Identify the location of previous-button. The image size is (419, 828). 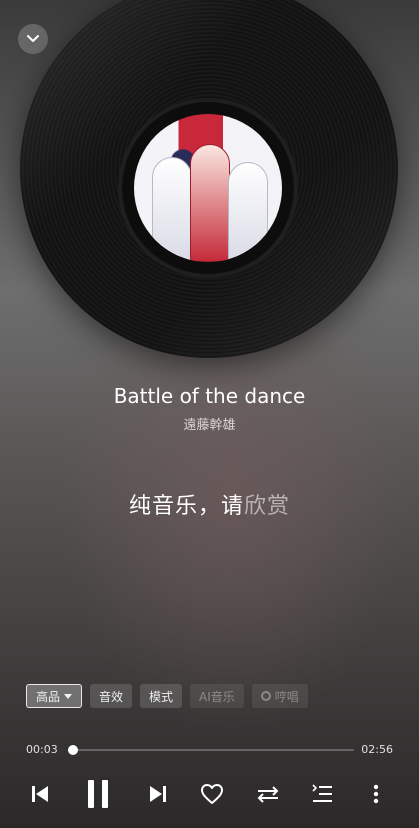
(40, 794).